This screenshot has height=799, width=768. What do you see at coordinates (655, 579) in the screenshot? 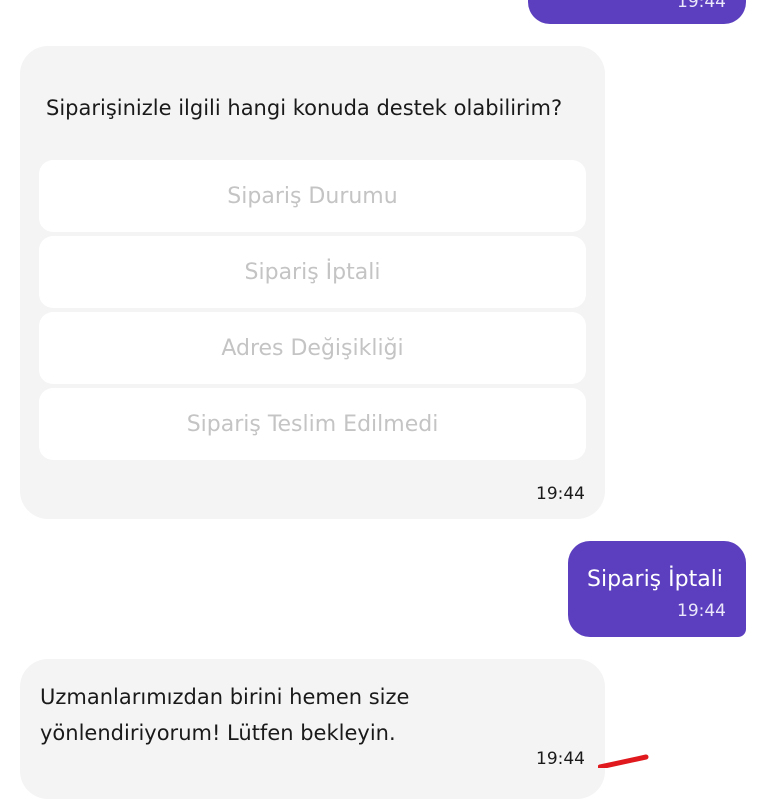
I see `user-choice-text: Sipariş İptali` at bounding box center [655, 579].